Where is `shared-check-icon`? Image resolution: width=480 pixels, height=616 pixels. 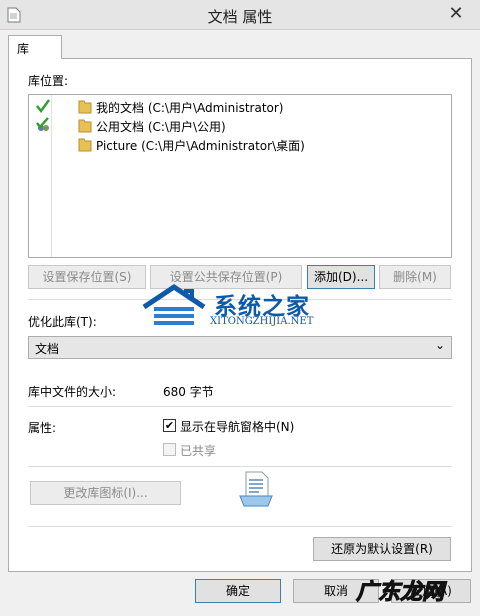
shared-check-icon is located at coordinates (42, 124).